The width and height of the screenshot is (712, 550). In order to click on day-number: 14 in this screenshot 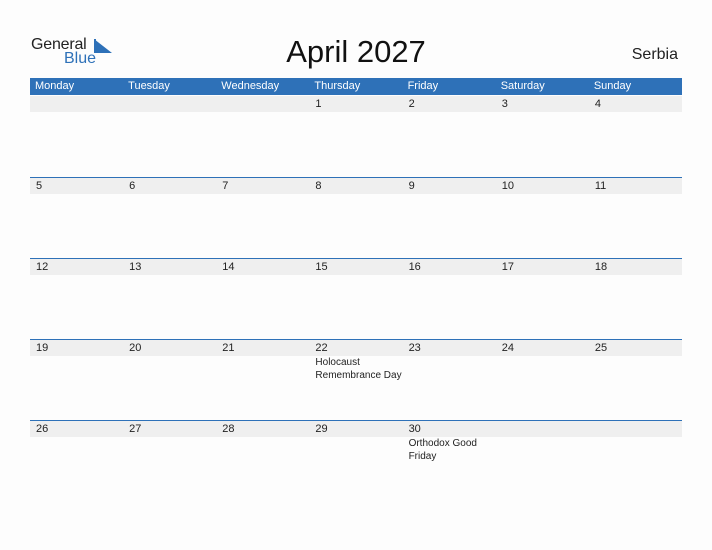, I will do `click(228, 267)`.